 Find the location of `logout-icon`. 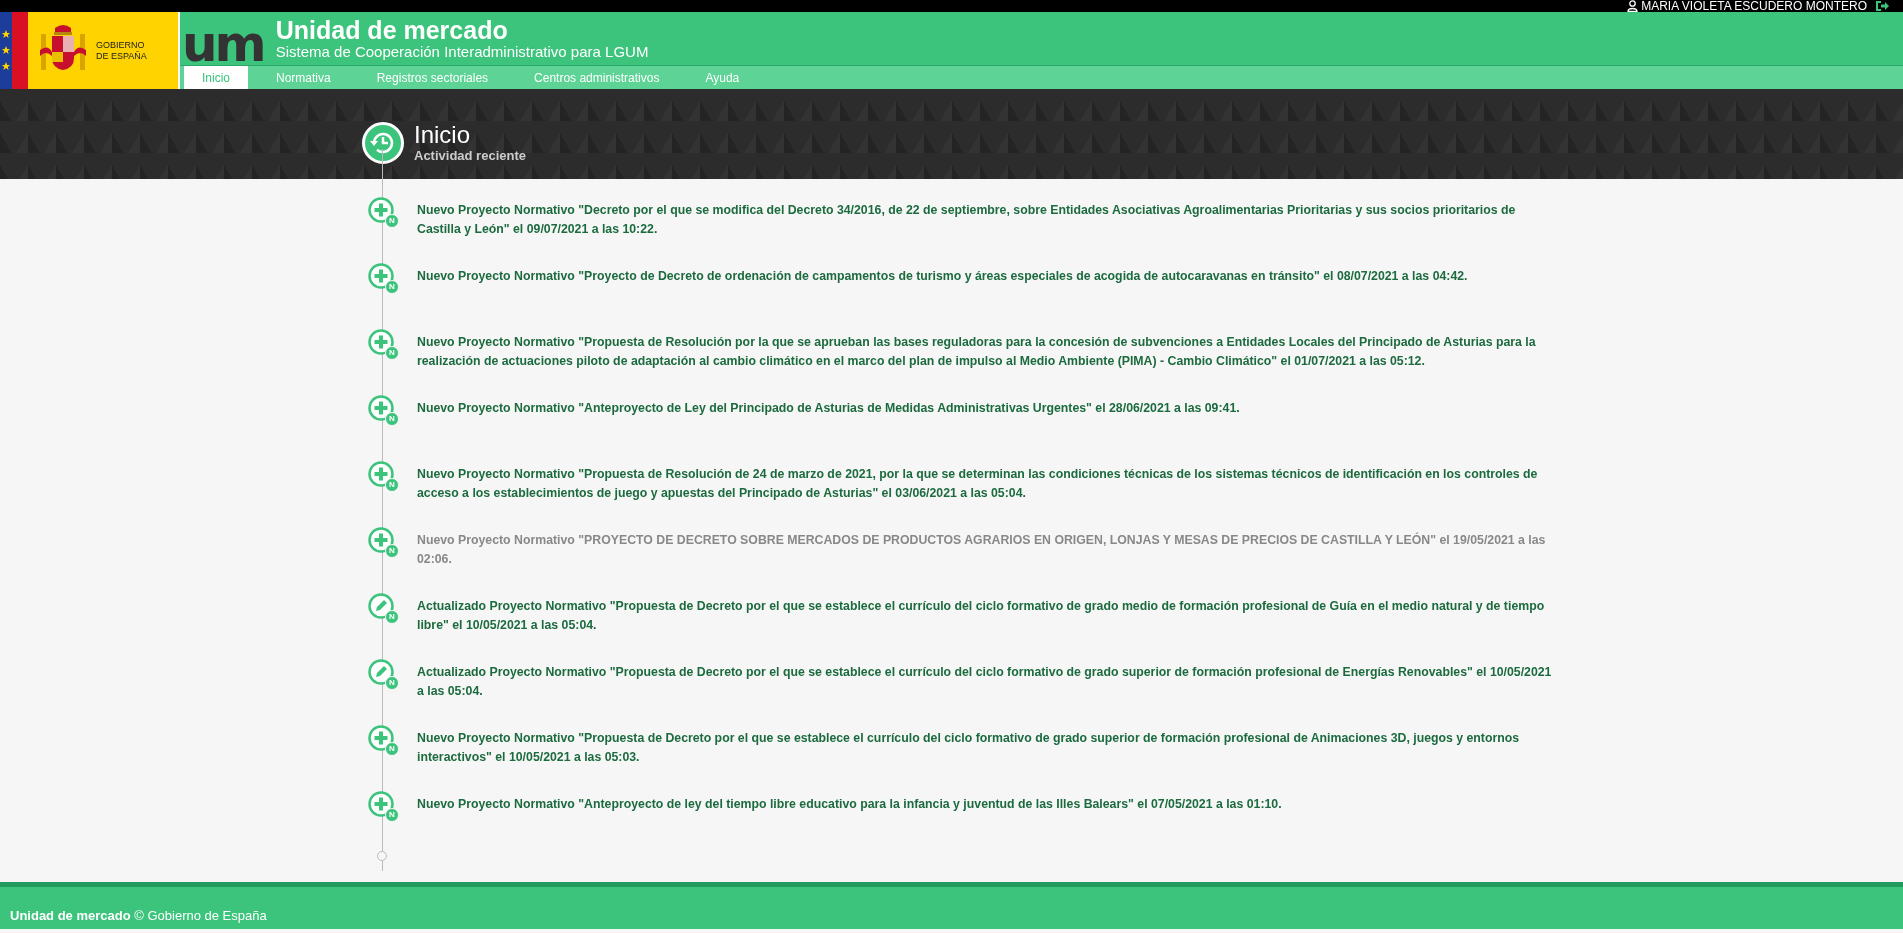

logout-icon is located at coordinates (1882, 6).